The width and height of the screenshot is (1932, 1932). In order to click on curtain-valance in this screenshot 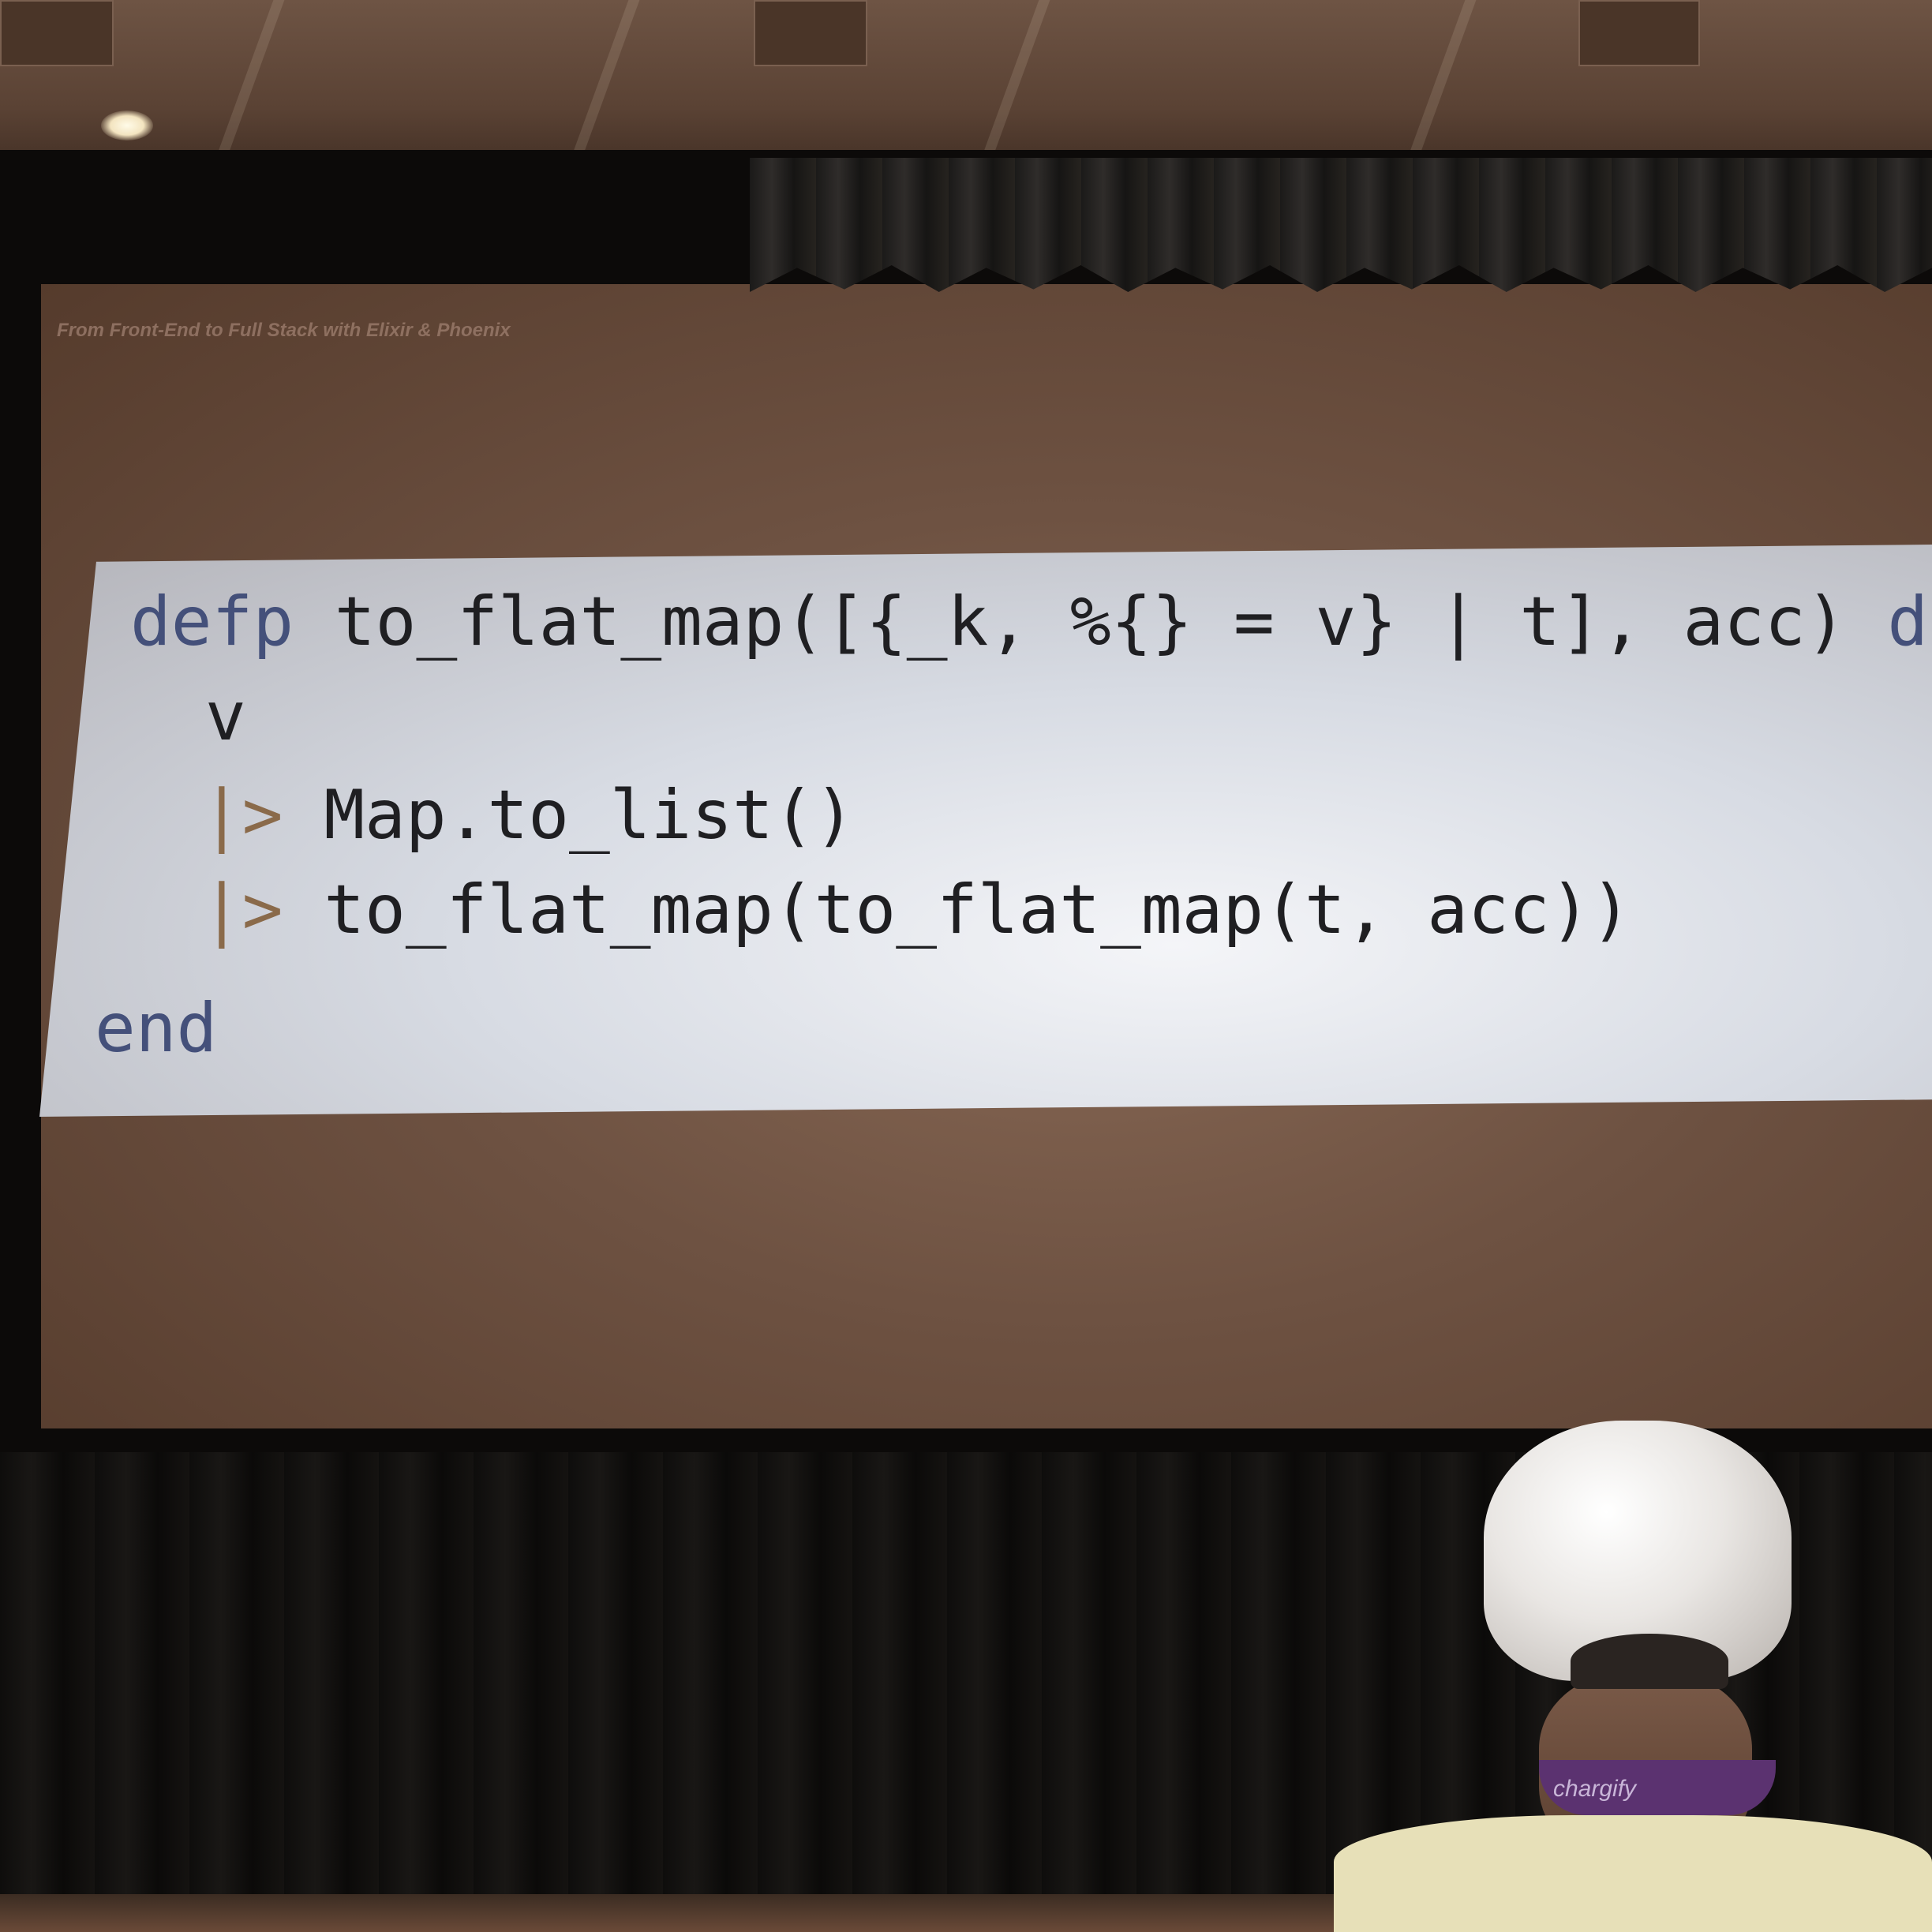, I will do `click(1341, 225)`.